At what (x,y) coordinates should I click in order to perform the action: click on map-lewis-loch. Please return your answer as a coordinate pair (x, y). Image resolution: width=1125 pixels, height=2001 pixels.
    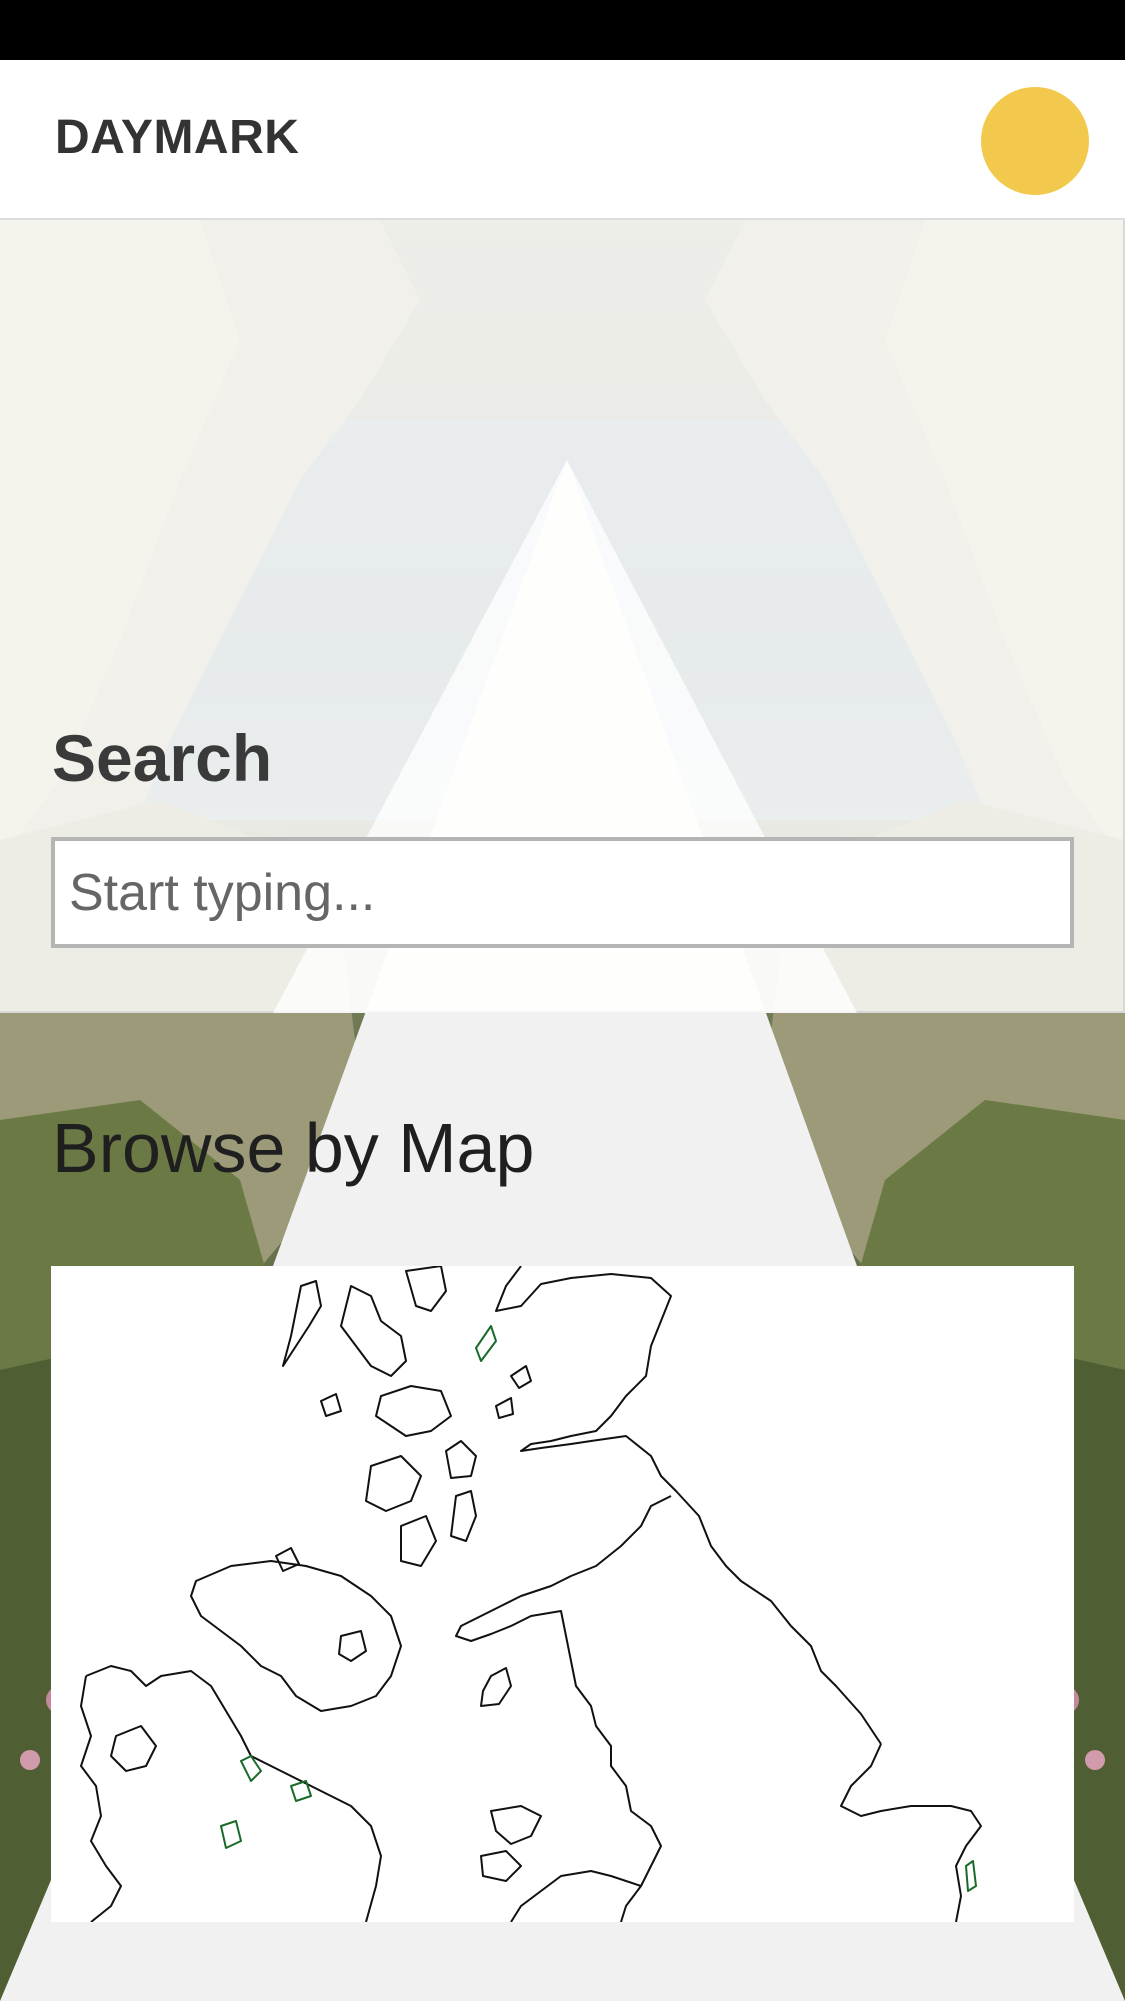
    Looking at the image, I should click on (486, 1343).